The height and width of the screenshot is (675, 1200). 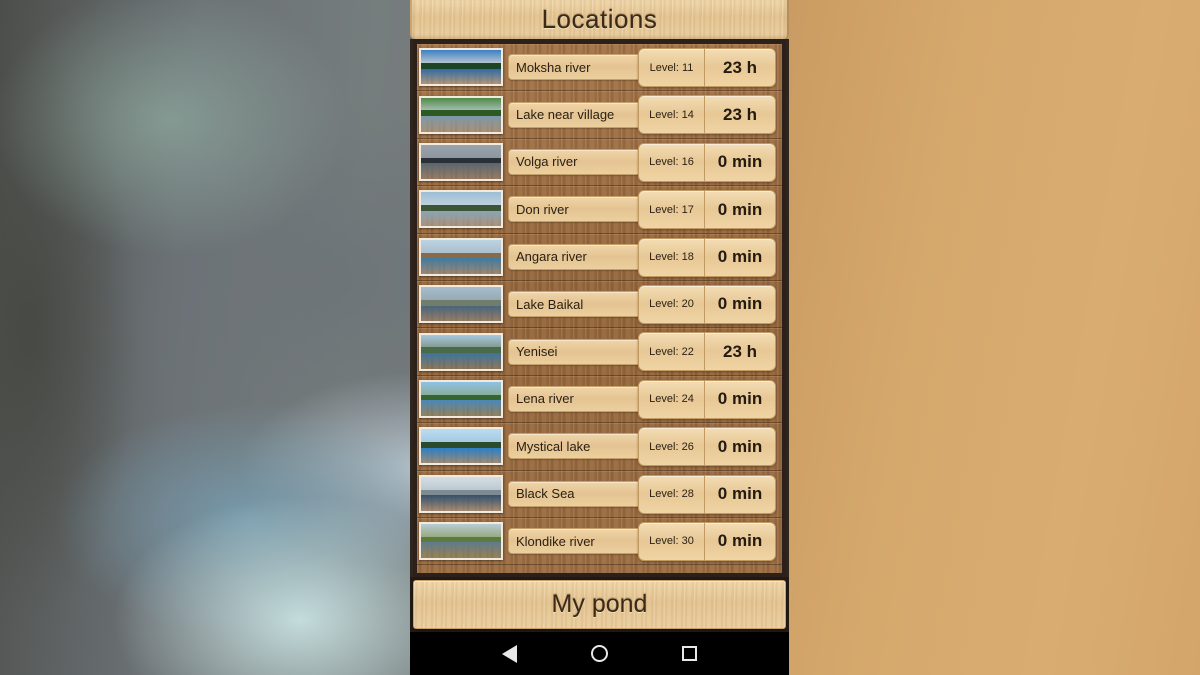 I want to click on android-nav-bar, so click(x=599, y=653).